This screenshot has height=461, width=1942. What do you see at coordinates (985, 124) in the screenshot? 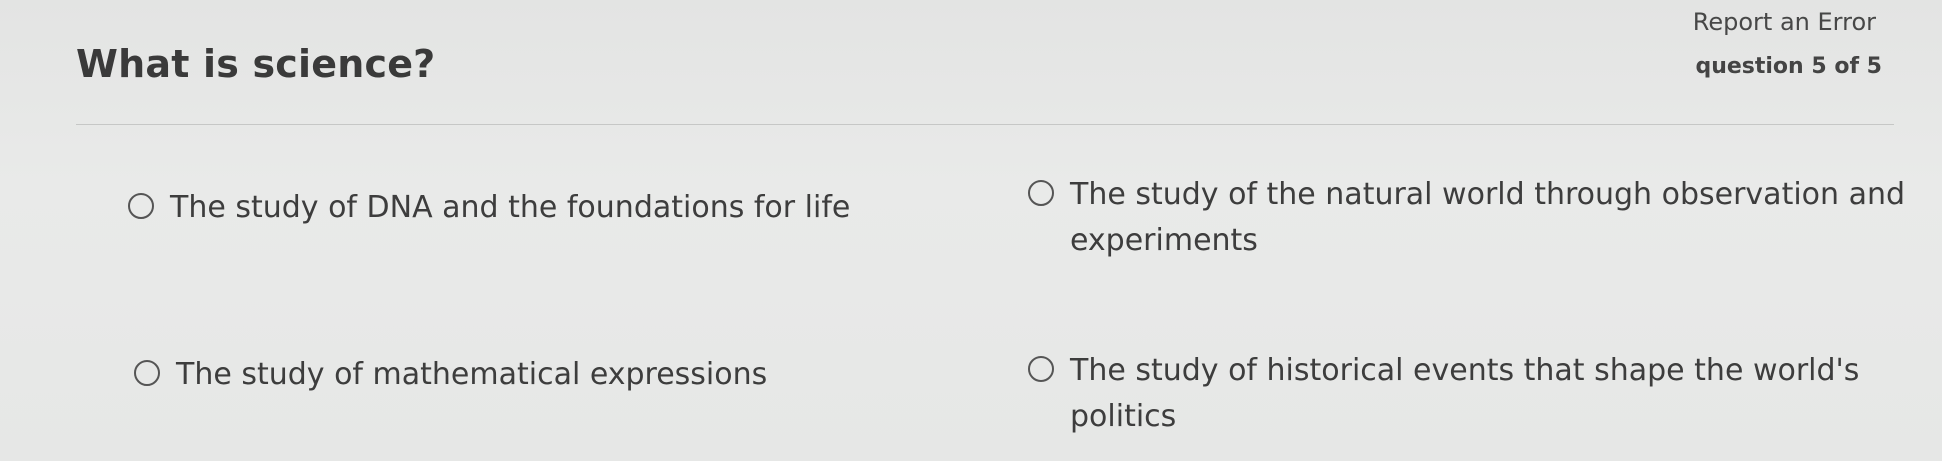
I see `divider` at bounding box center [985, 124].